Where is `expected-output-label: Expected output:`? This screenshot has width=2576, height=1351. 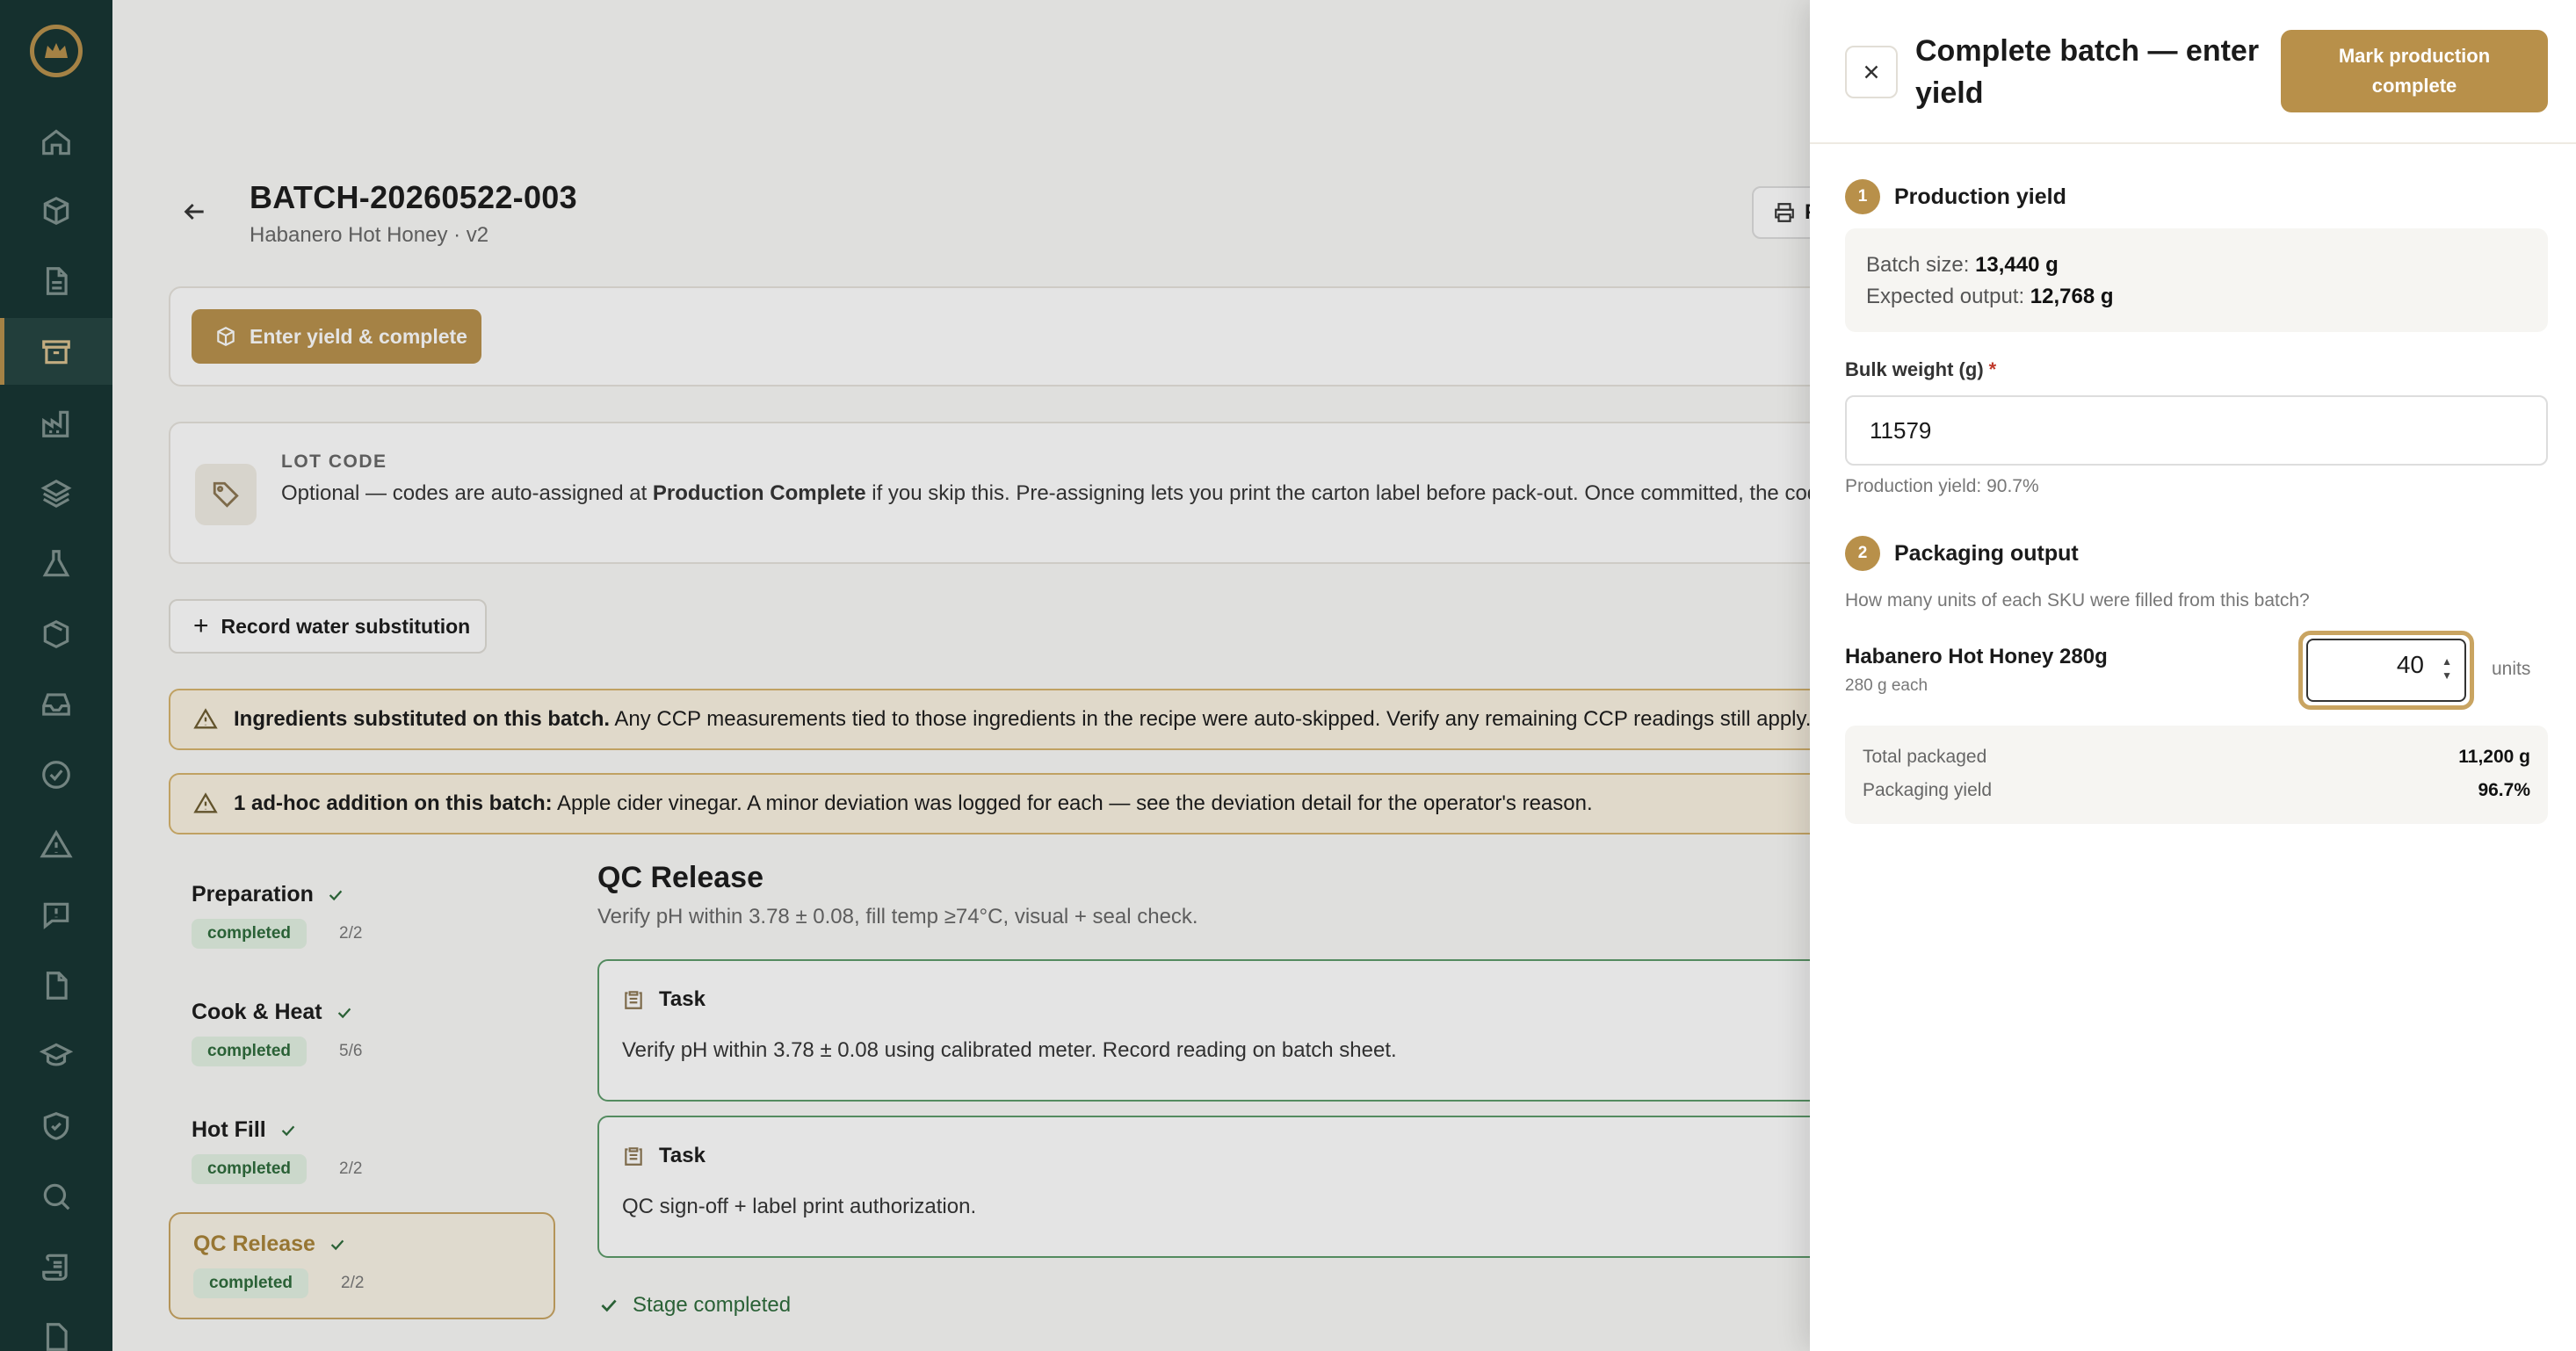 expected-output-label: Expected output: is located at coordinates (1948, 296).